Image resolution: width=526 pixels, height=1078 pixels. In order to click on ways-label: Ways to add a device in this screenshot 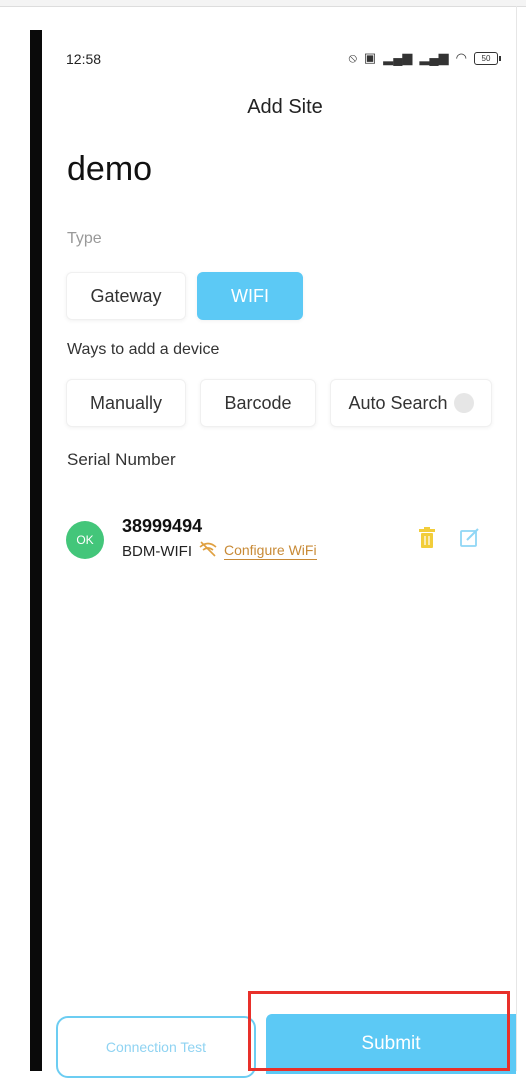, I will do `click(143, 349)`.